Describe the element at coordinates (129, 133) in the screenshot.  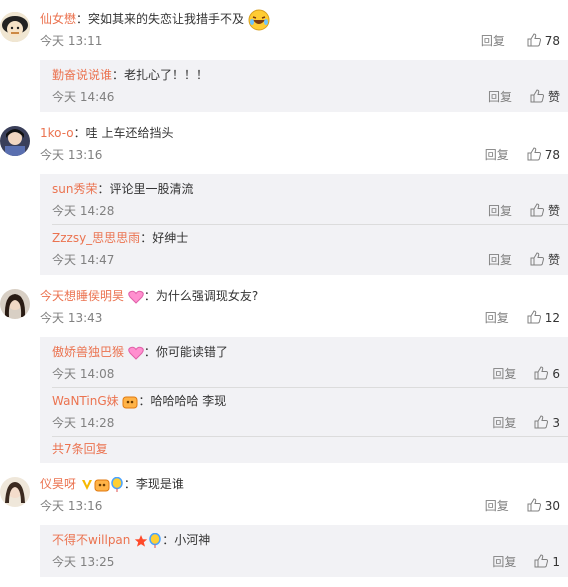
I see `comment-text: 哇 上车还给挡头` at that location.